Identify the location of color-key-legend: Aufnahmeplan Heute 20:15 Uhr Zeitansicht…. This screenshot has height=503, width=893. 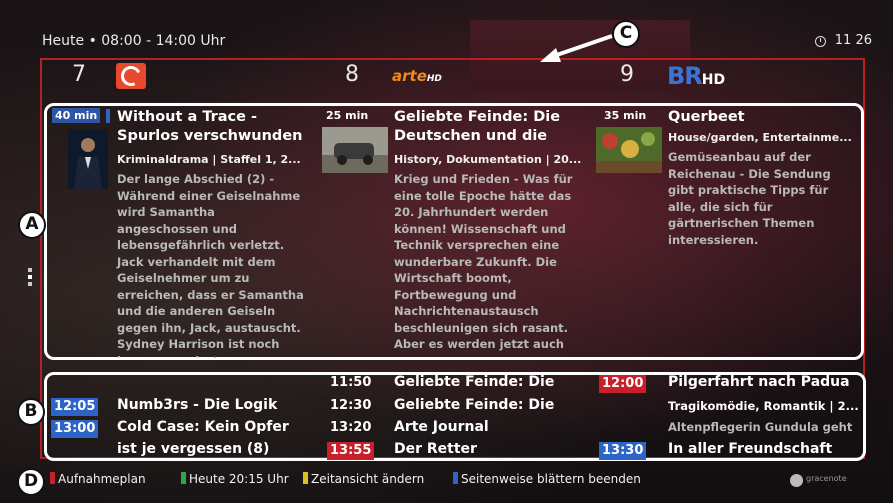
(446, 481).